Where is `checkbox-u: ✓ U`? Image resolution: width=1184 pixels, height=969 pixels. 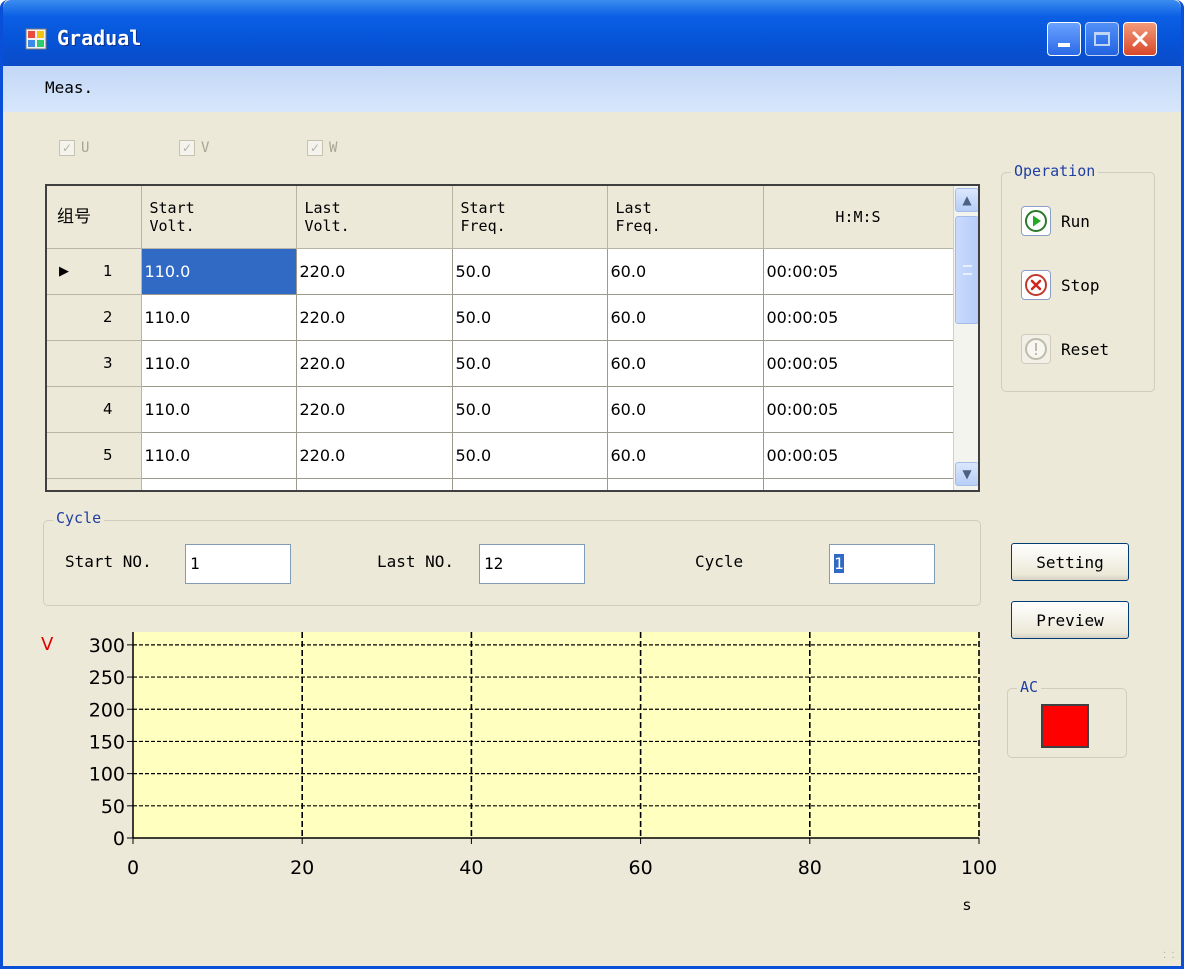
checkbox-u: ✓ U is located at coordinates (74, 148).